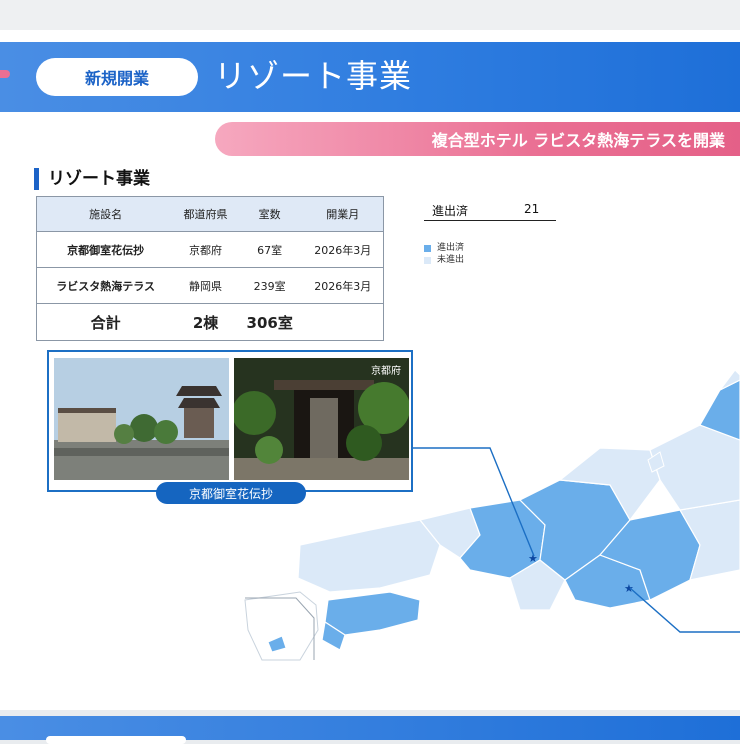  I want to click on section-title: リゾート事業, so click(99, 179).